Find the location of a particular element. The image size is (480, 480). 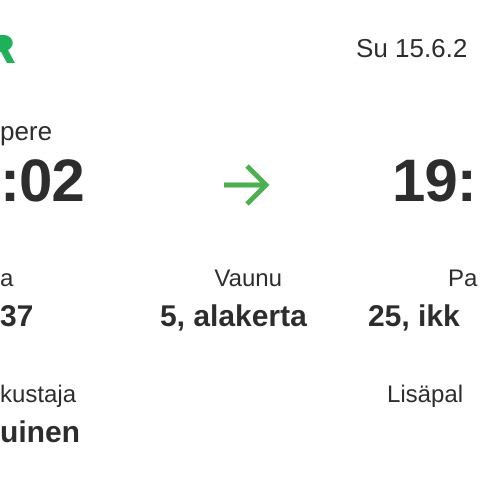

arrival-time: 19: is located at coordinates (434, 181).